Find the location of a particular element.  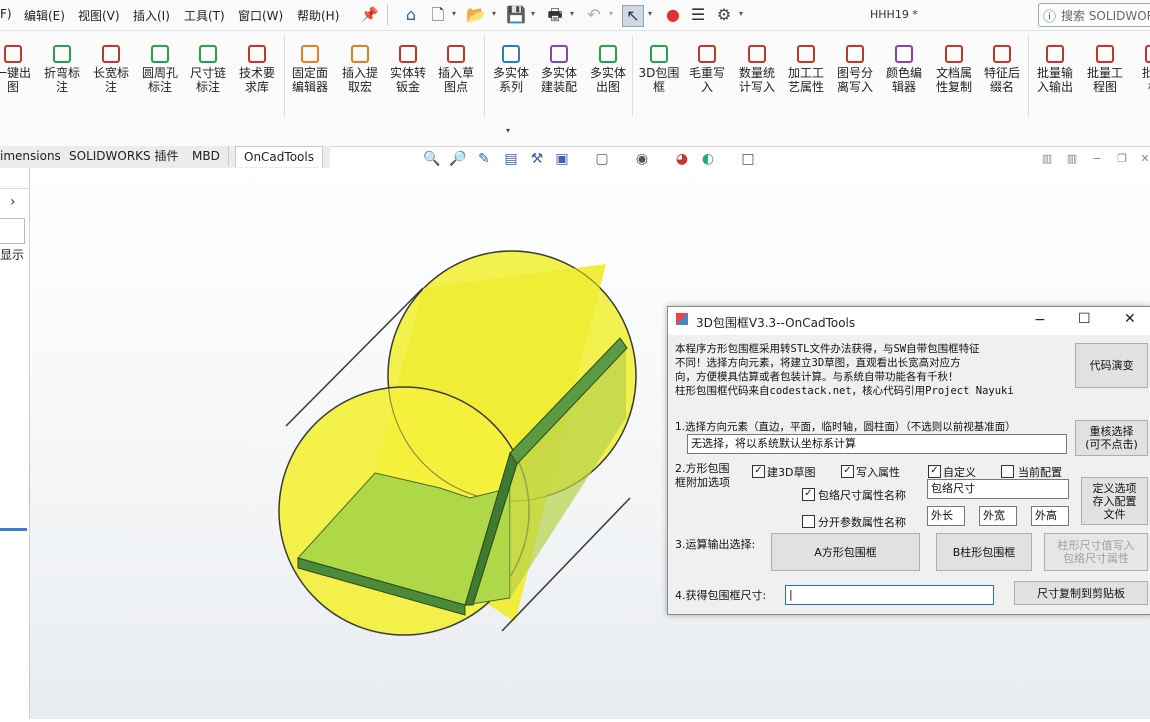

options-gear-icon: ⚙ is located at coordinates (724, 15).